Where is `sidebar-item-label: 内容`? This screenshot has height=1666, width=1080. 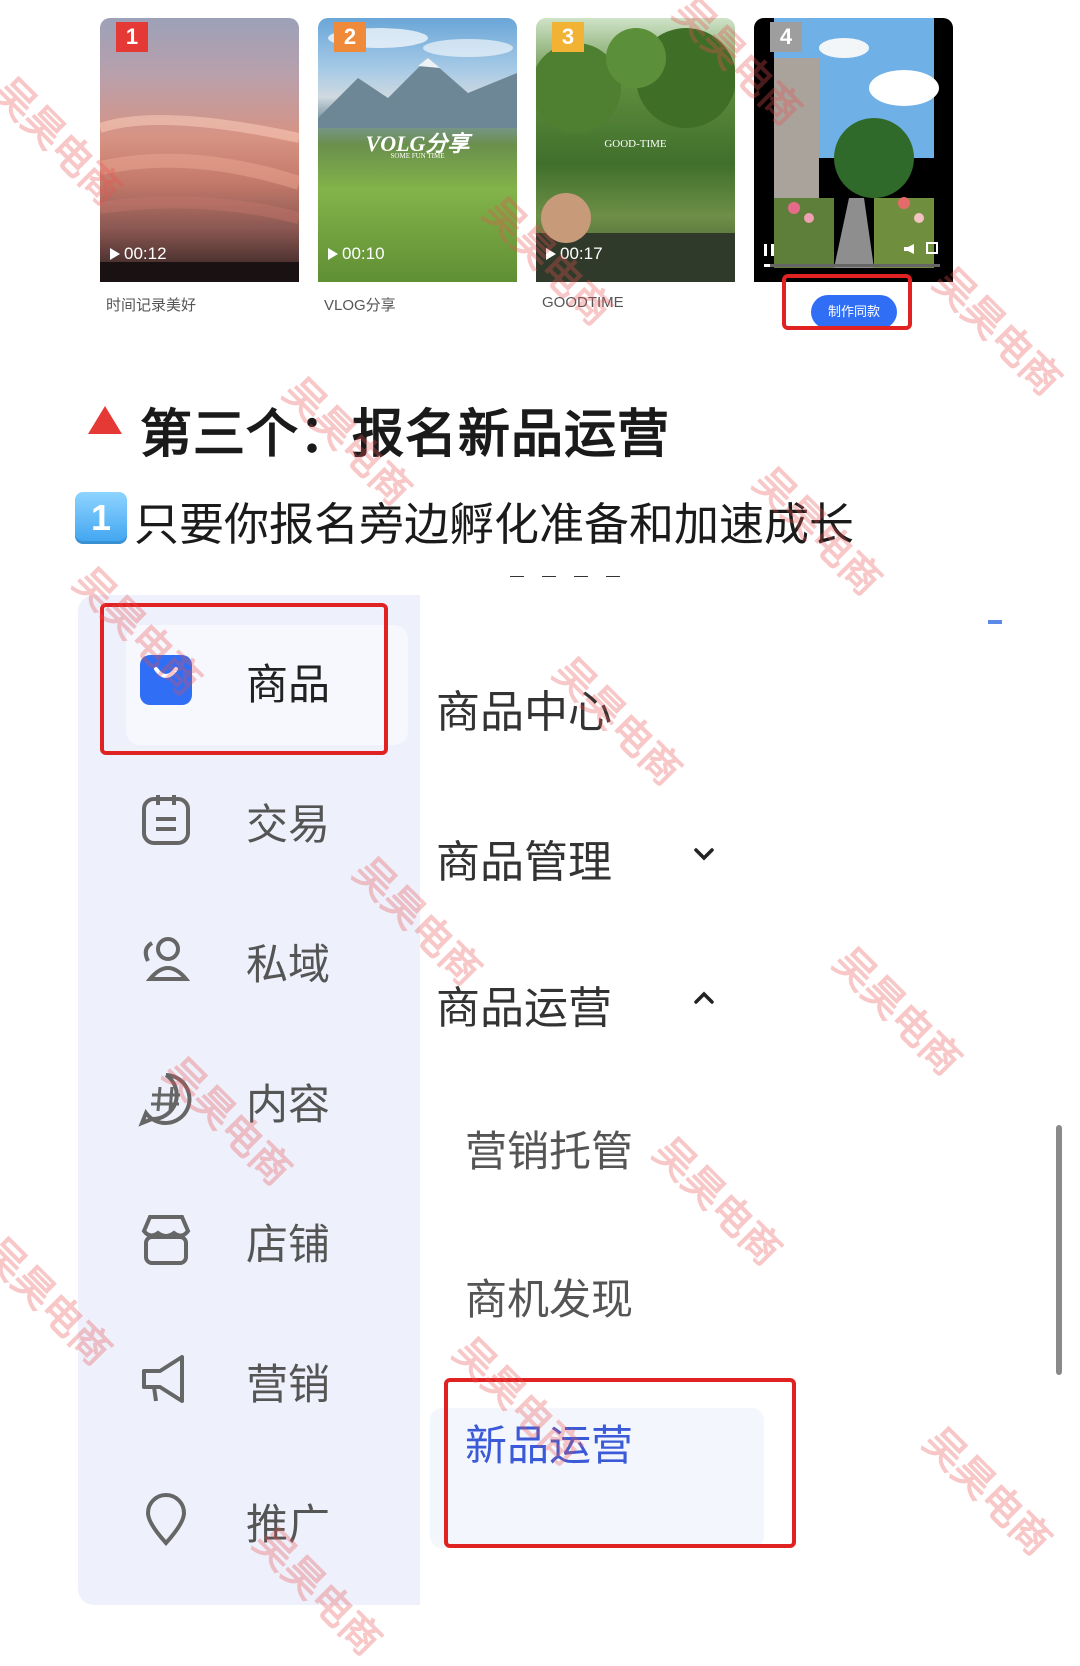 sidebar-item-label: 内容 is located at coordinates (288, 1104).